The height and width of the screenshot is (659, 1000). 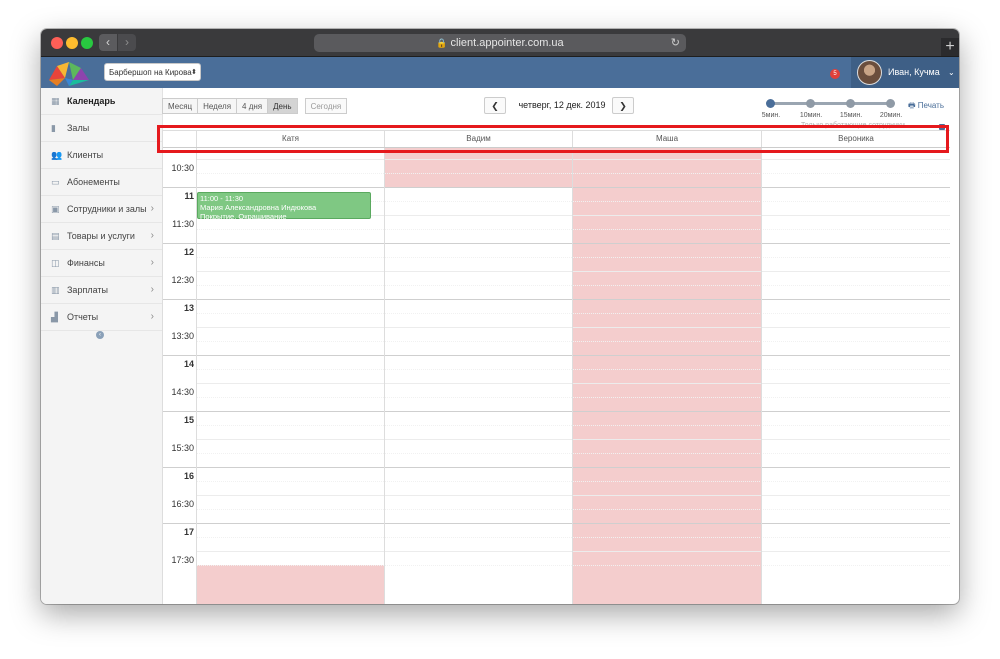 What do you see at coordinates (891, 115) in the screenshot?
I see `interval-label: 20мин.` at bounding box center [891, 115].